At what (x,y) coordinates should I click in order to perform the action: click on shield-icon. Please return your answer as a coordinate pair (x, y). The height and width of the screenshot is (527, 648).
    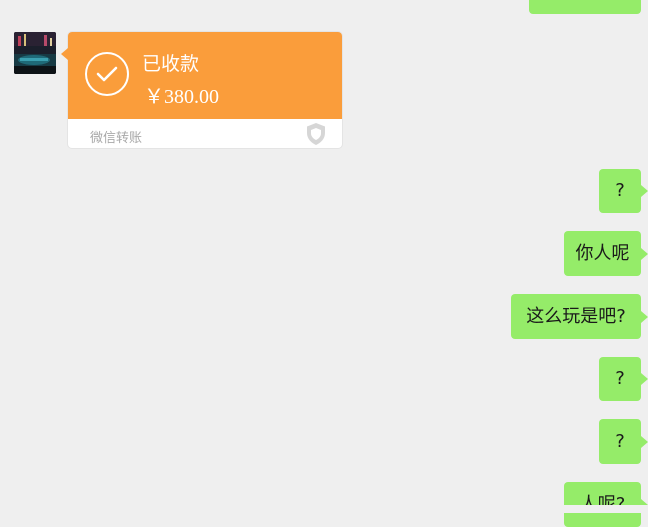
    Looking at the image, I should click on (316, 134).